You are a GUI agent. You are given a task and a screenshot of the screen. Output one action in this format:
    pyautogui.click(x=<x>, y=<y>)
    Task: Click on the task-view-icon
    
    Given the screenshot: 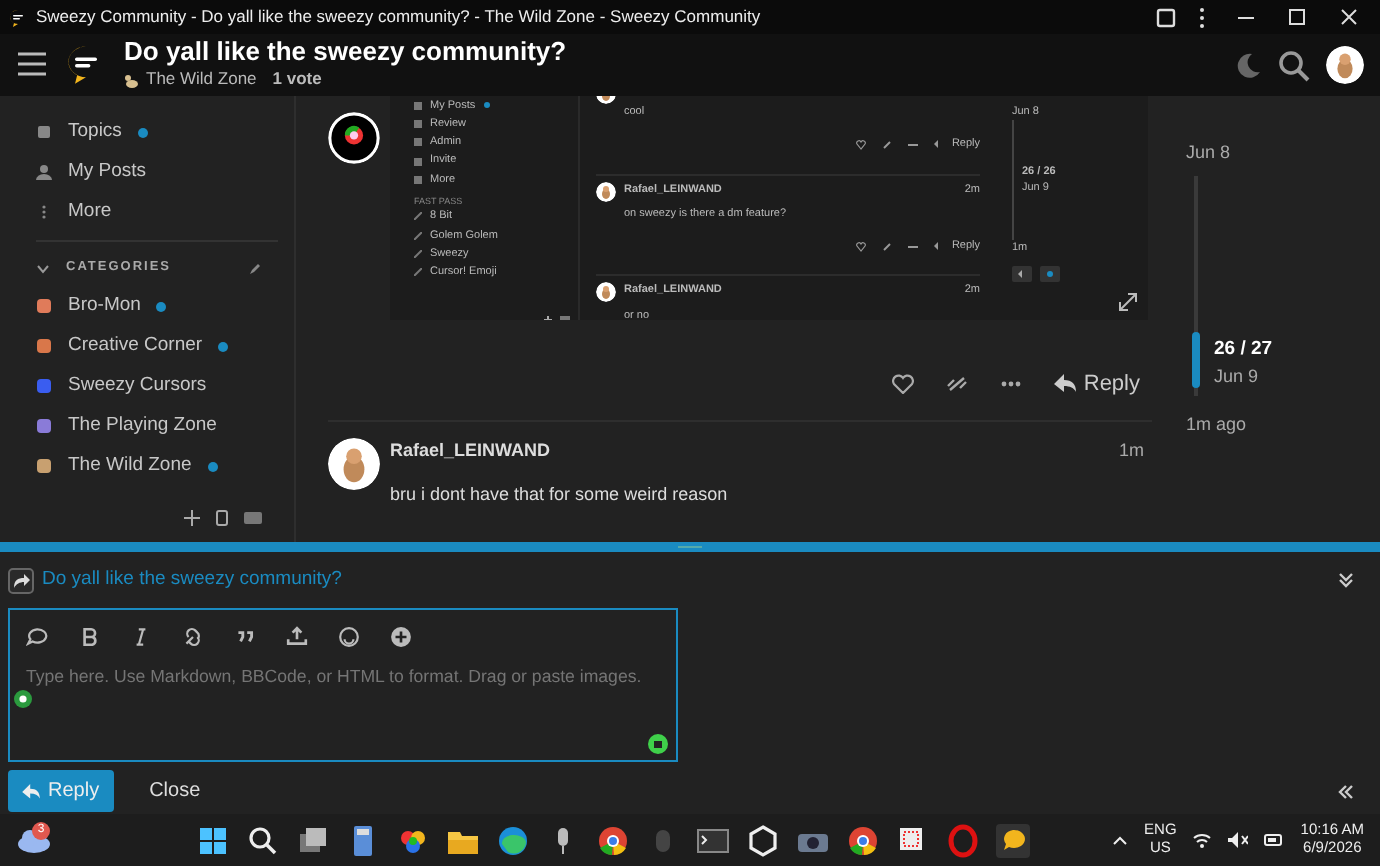 What is the action you would take?
    pyautogui.click(x=312, y=840)
    